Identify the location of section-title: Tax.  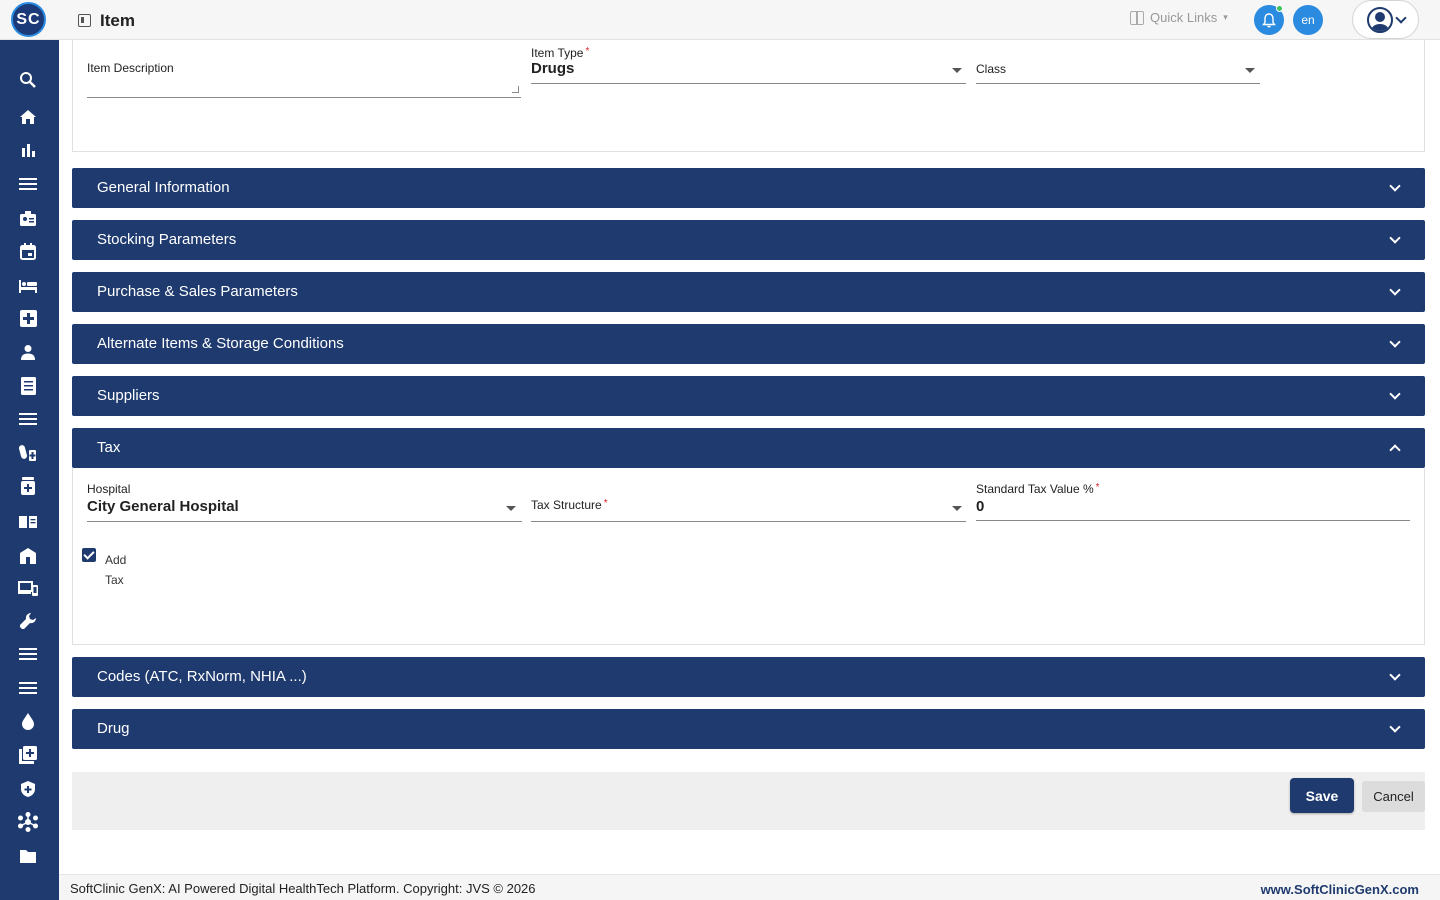
(109, 447).